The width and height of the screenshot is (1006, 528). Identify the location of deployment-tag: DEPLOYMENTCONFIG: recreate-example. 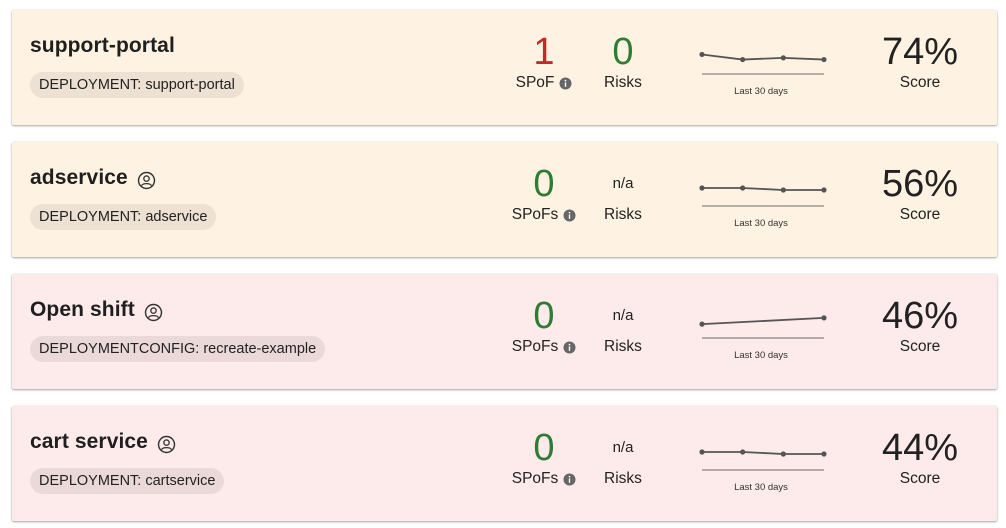
(178, 349).